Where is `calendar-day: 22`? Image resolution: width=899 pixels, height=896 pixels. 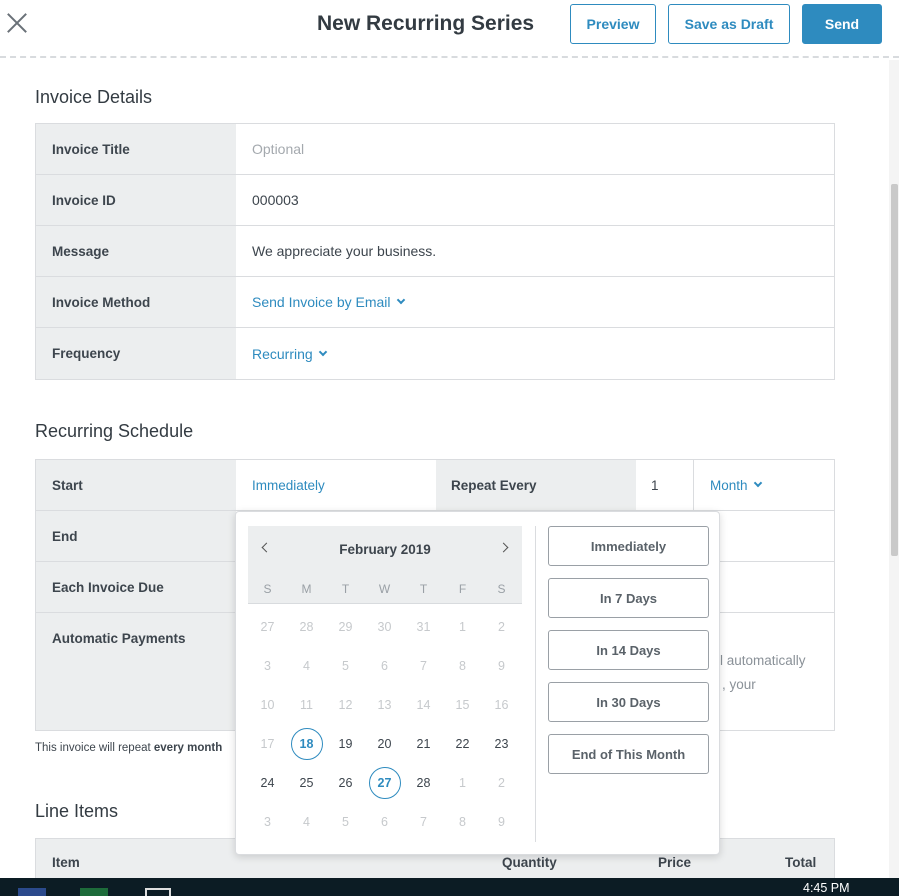 calendar-day: 22 is located at coordinates (462, 744).